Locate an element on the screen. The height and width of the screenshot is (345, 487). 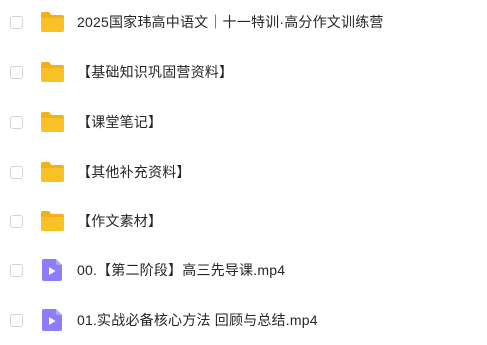
list-item-folder: 2025国家玮高中语文｜十一特训·高分作文训练营 is located at coordinates (243, 23).